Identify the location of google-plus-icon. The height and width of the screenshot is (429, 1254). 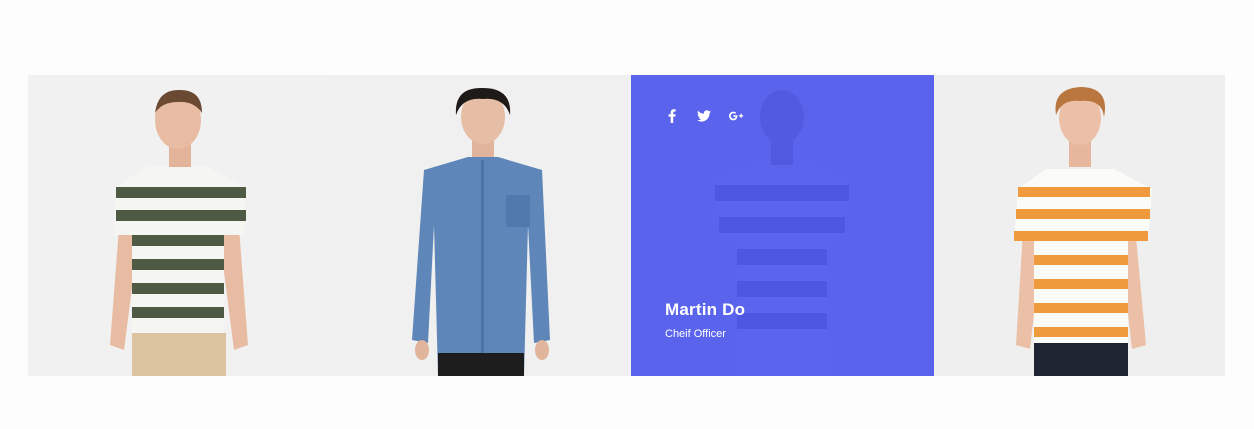
(736, 116).